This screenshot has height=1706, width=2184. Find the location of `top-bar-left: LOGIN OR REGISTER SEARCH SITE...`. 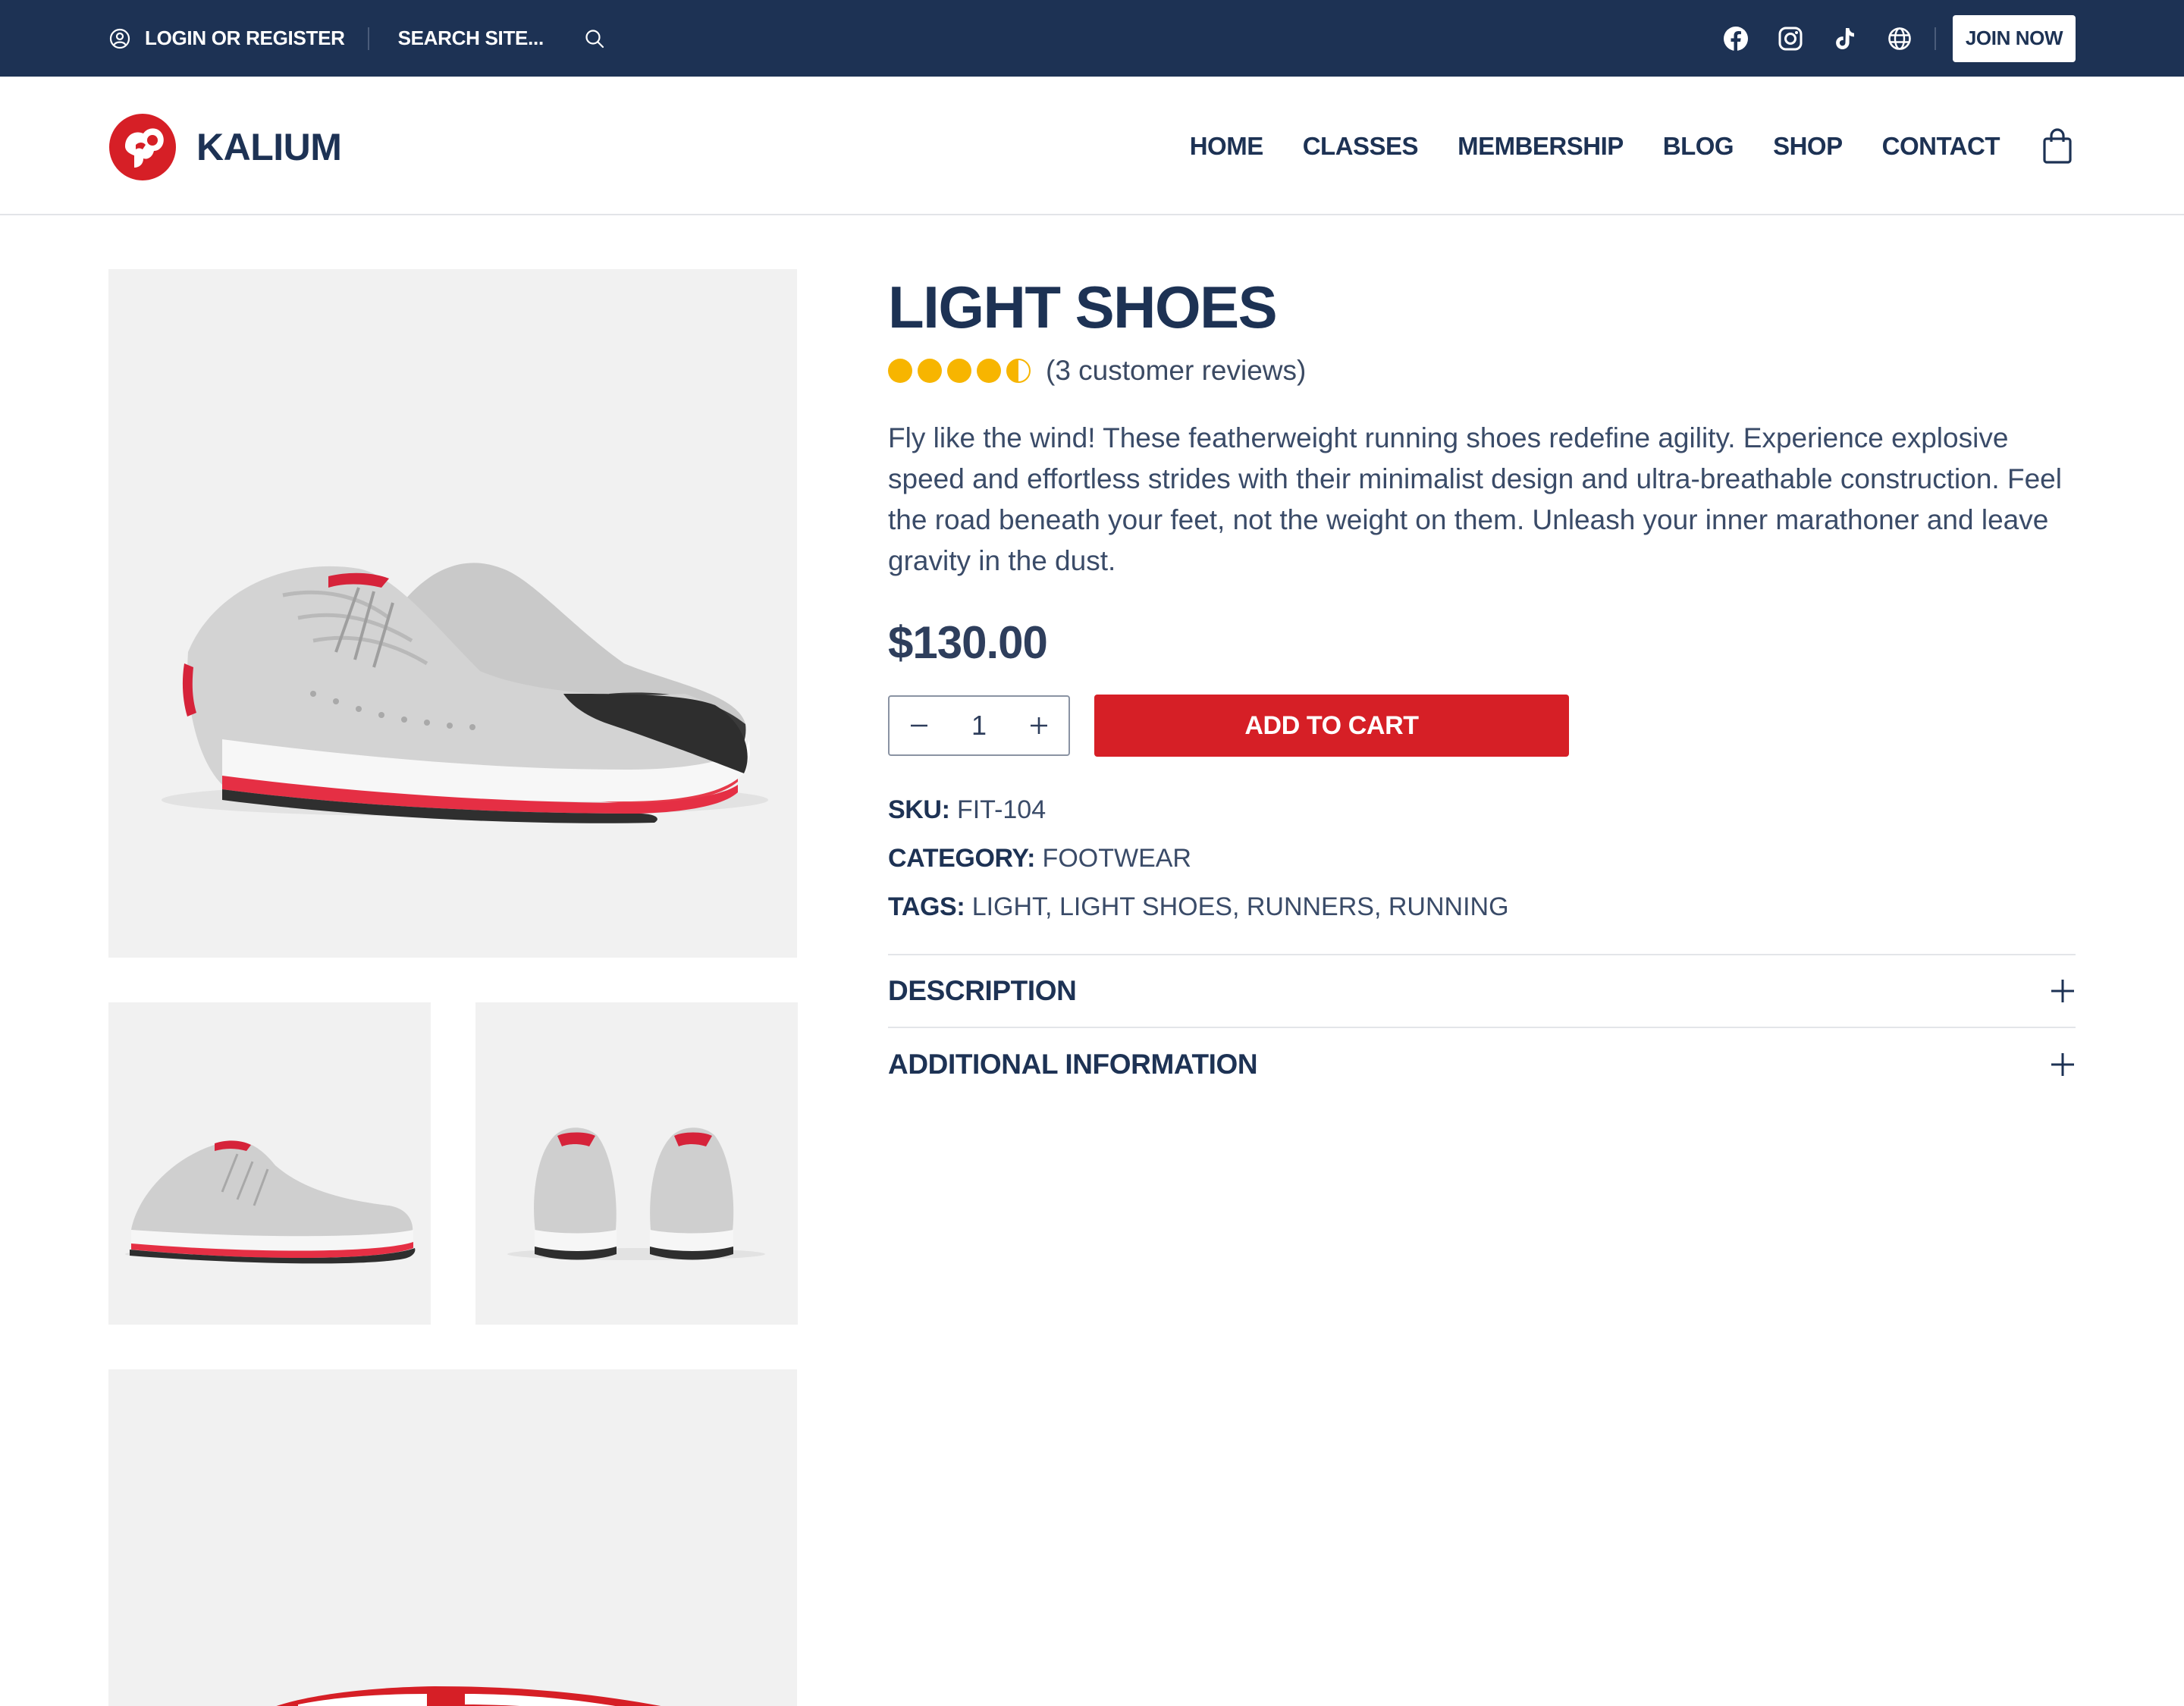

top-bar-left: LOGIN OR REGISTER SEARCH SITE... is located at coordinates (357, 38).